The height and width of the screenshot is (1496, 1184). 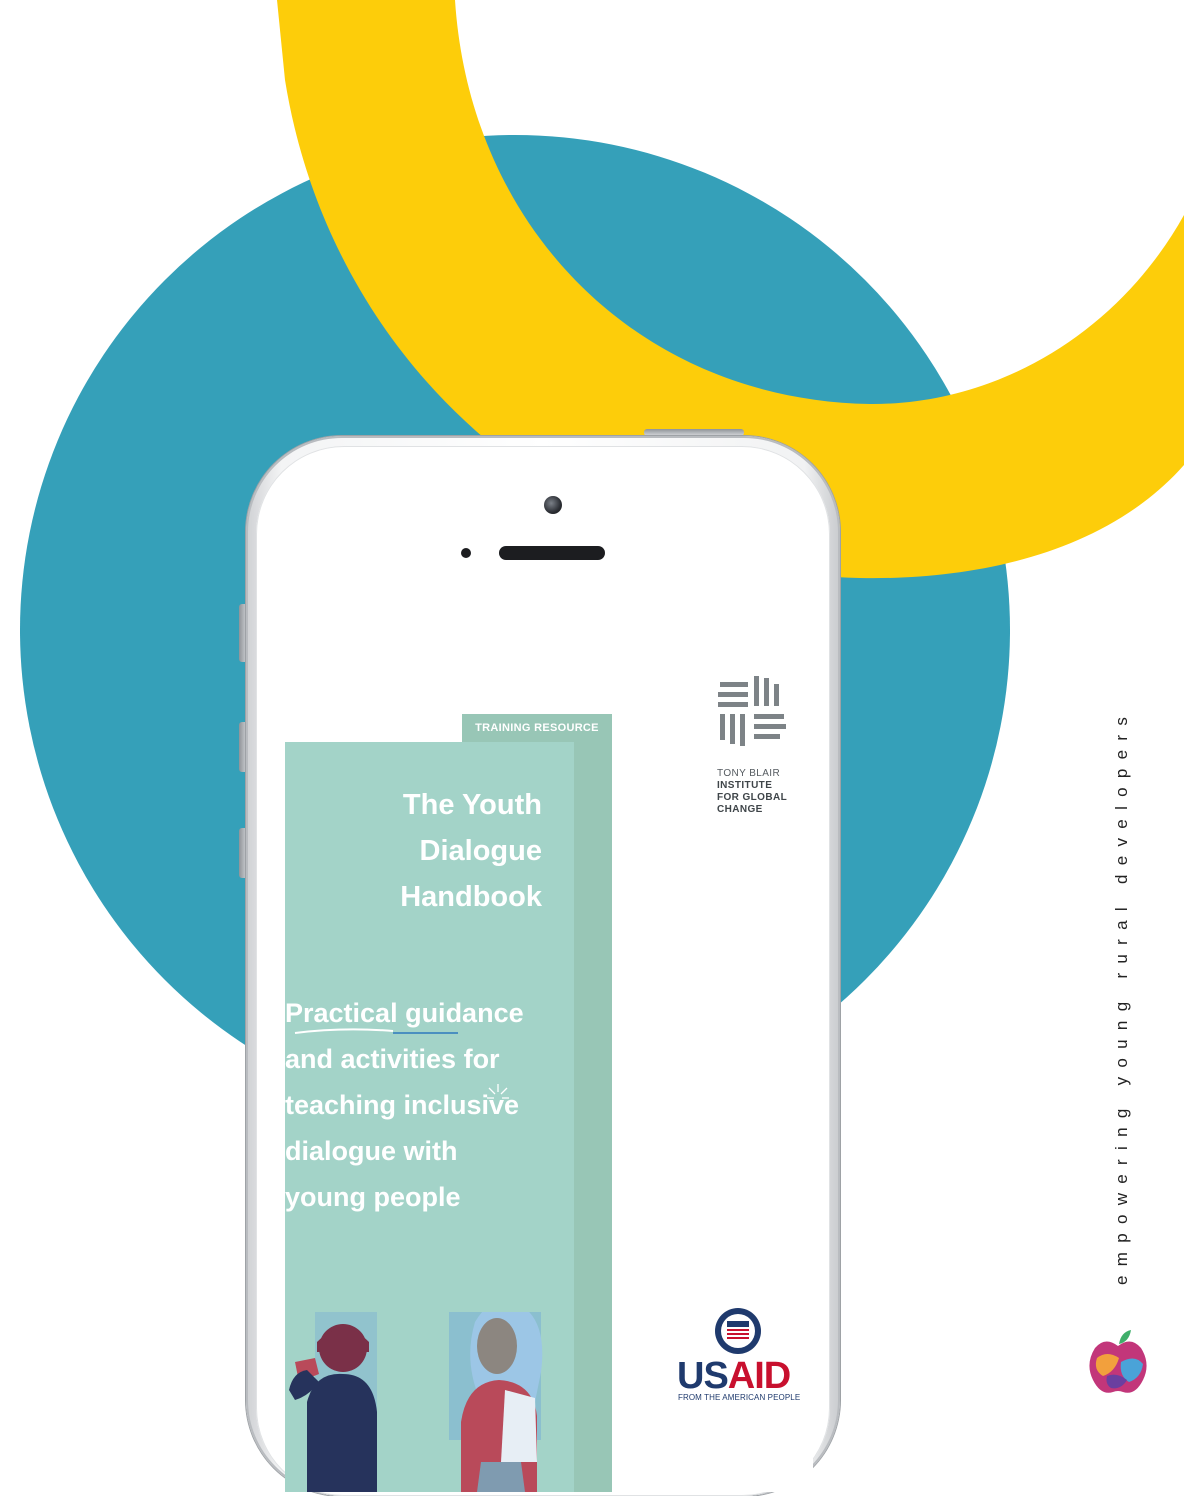 What do you see at coordinates (739, 1397) in the screenshot?
I see `usaid-tagline: FROM THE AMERICAN PEOPLE` at bounding box center [739, 1397].